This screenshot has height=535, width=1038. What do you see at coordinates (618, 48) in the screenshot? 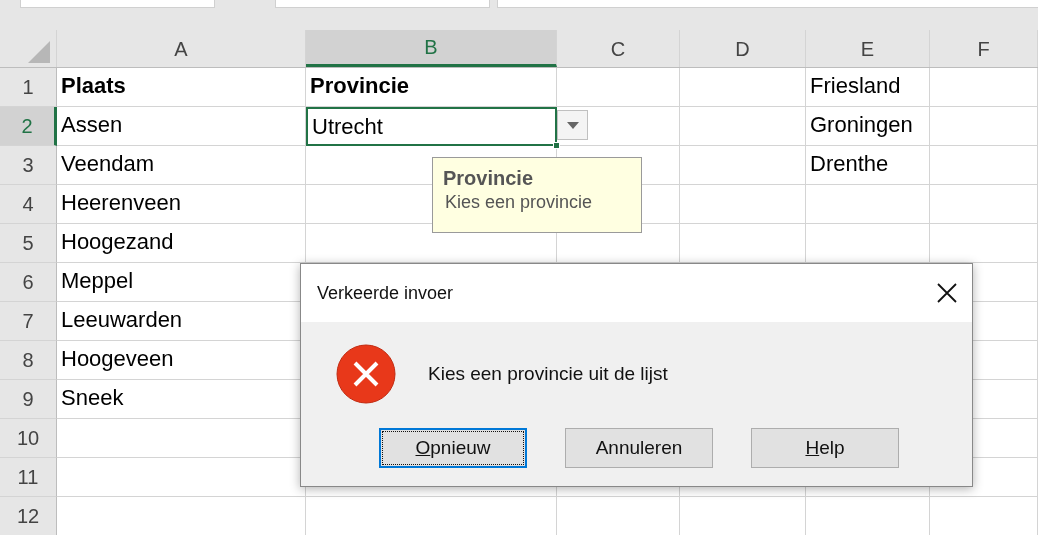
I see `column-header: C` at bounding box center [618, 48].